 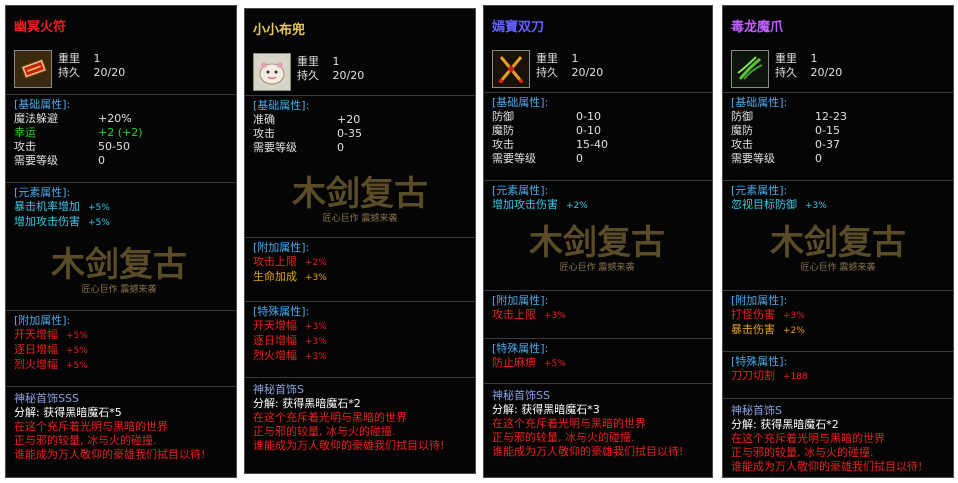 What do you see at coordinates (69, 72) in the screenshot?
I see `durability-label: 持久` at bounding box center [69, 72].